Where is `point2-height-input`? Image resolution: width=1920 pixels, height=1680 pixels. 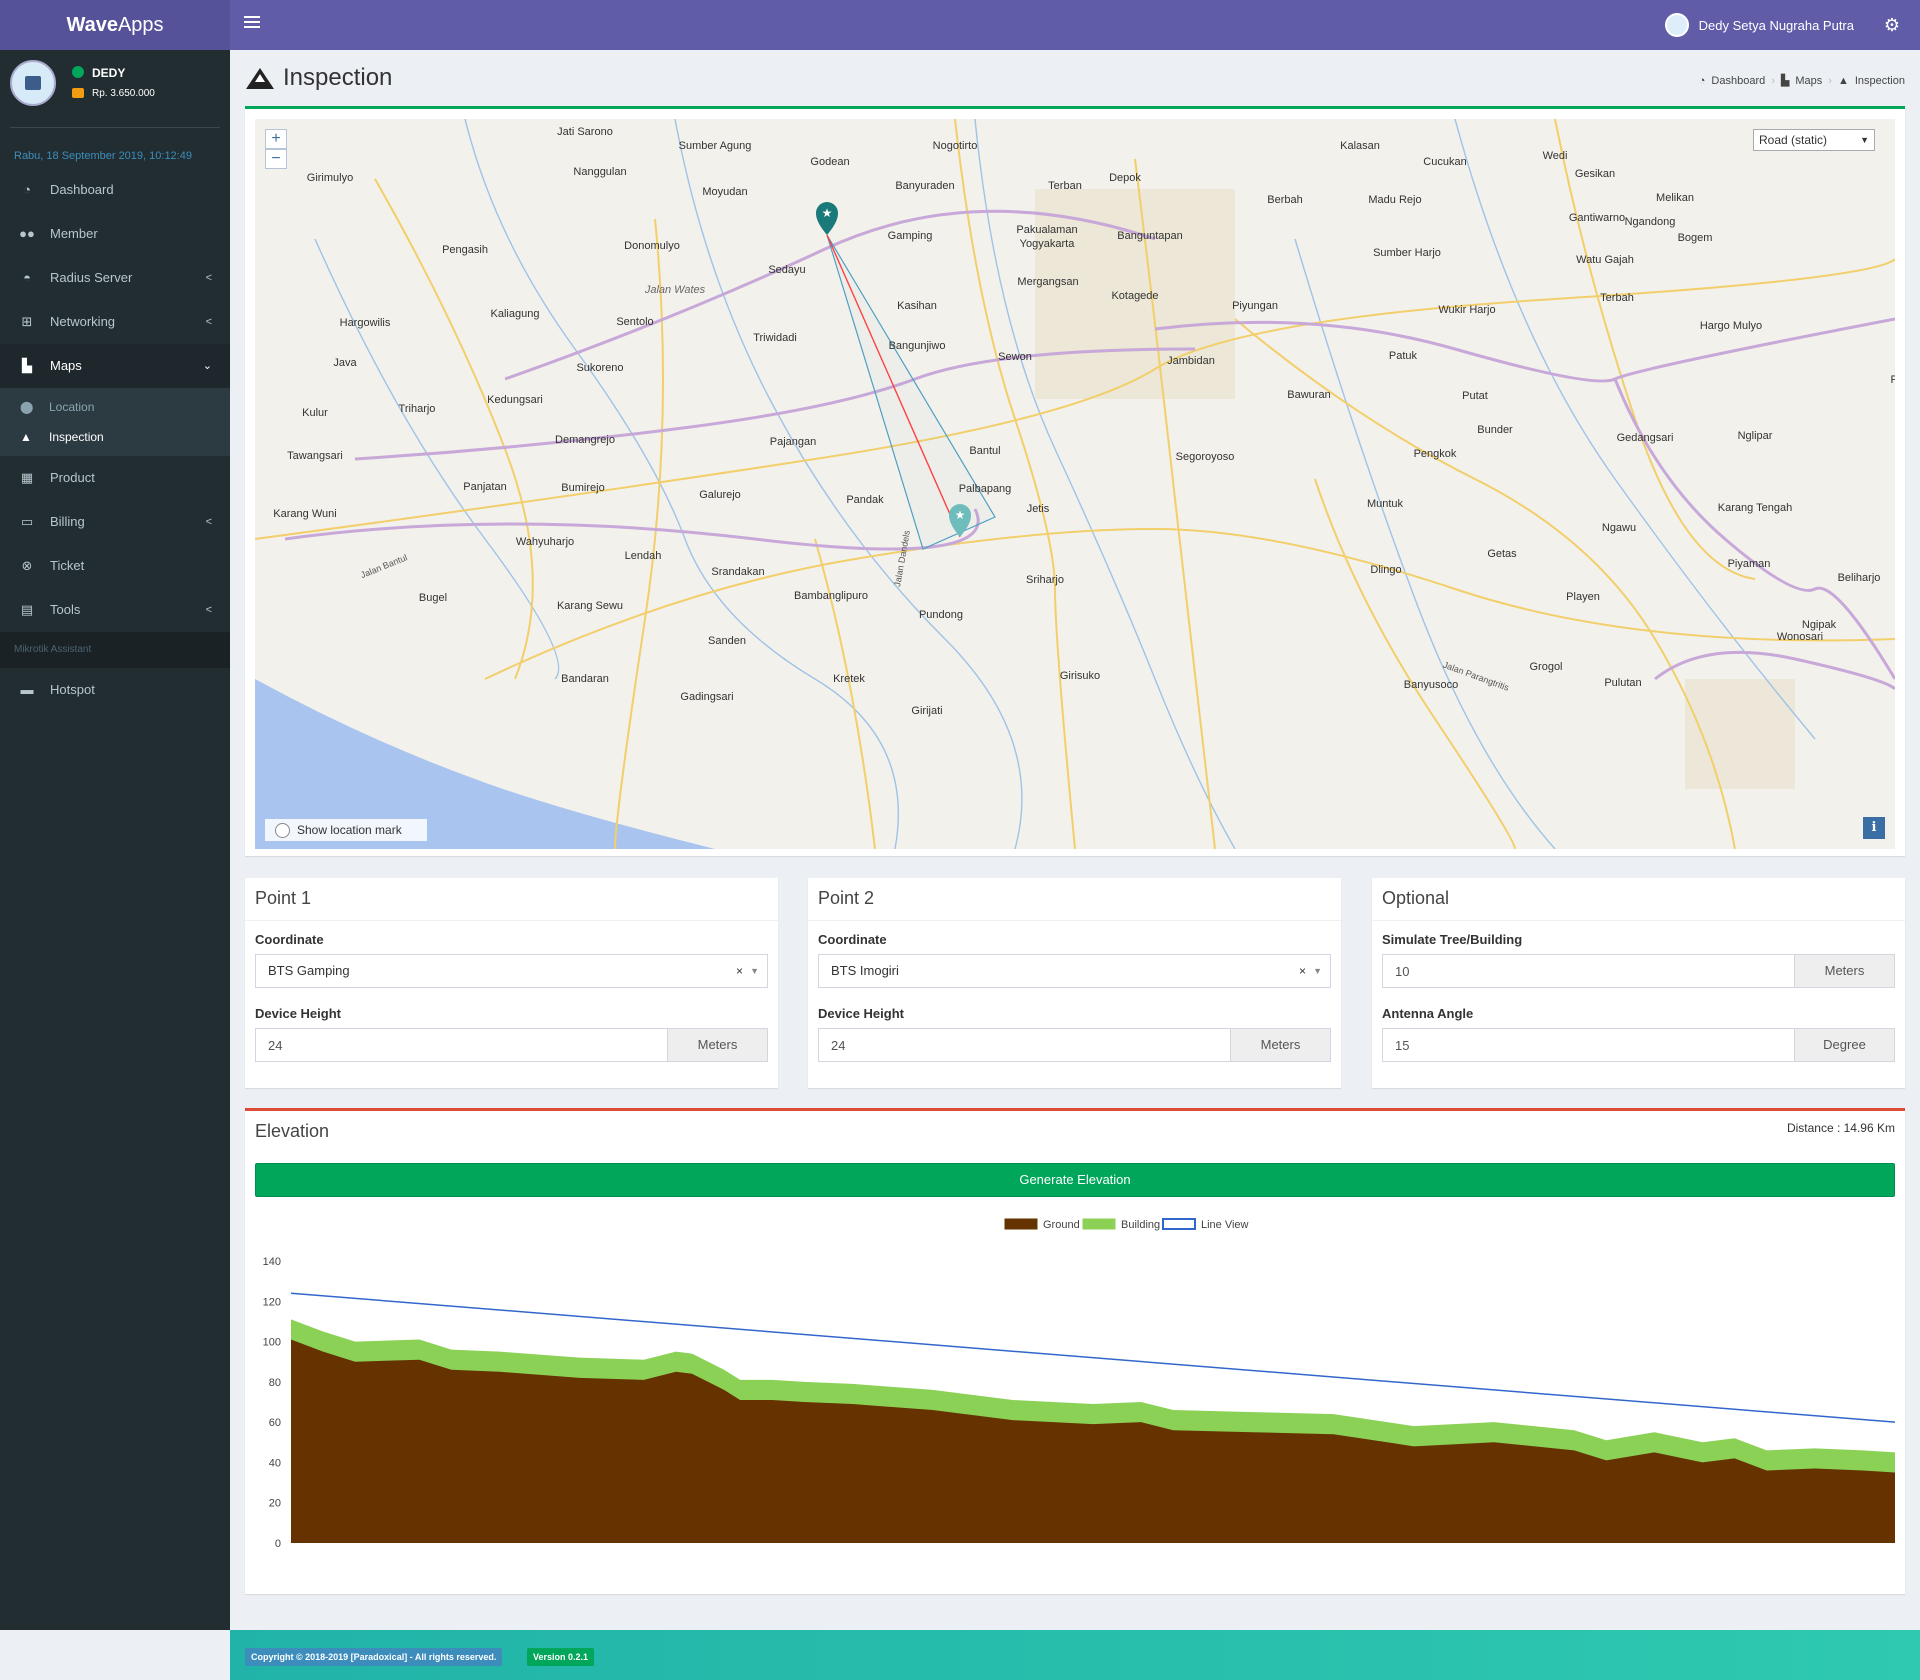
point2-height-input is located at coordinates (1024, 1045).